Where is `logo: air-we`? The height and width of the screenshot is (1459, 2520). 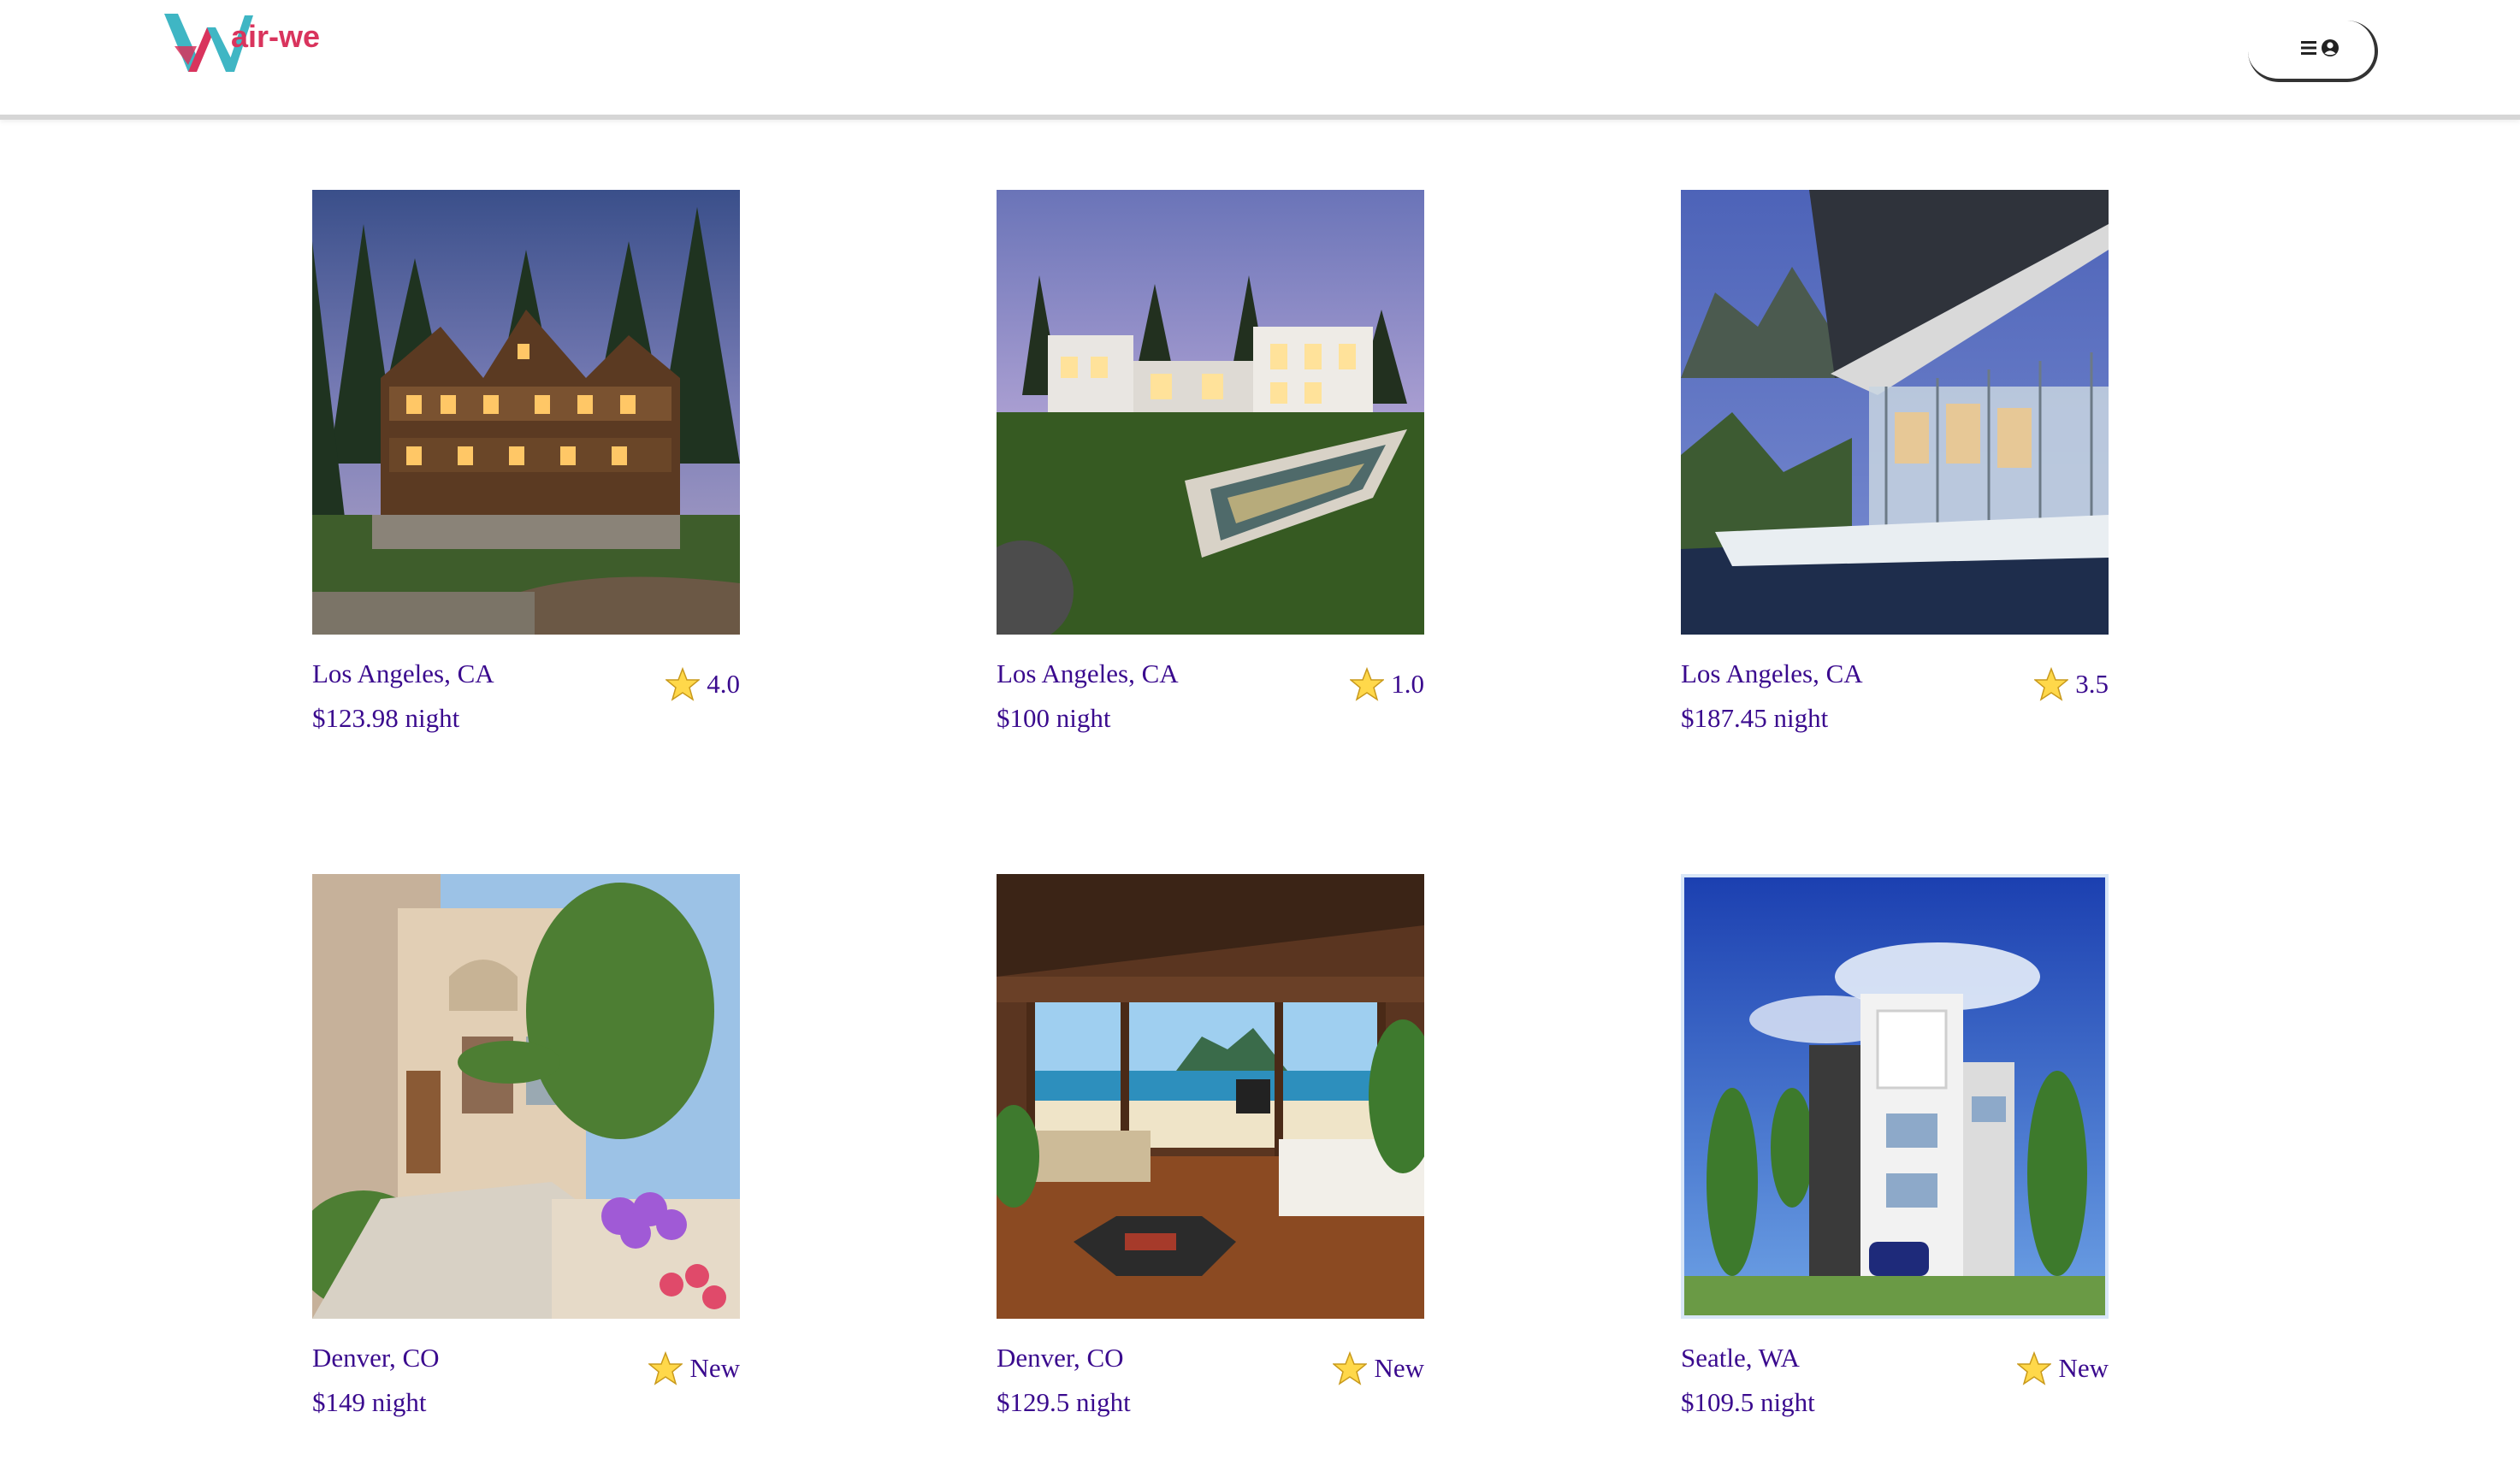
logo: air-we is located at coordinates (257, 43).